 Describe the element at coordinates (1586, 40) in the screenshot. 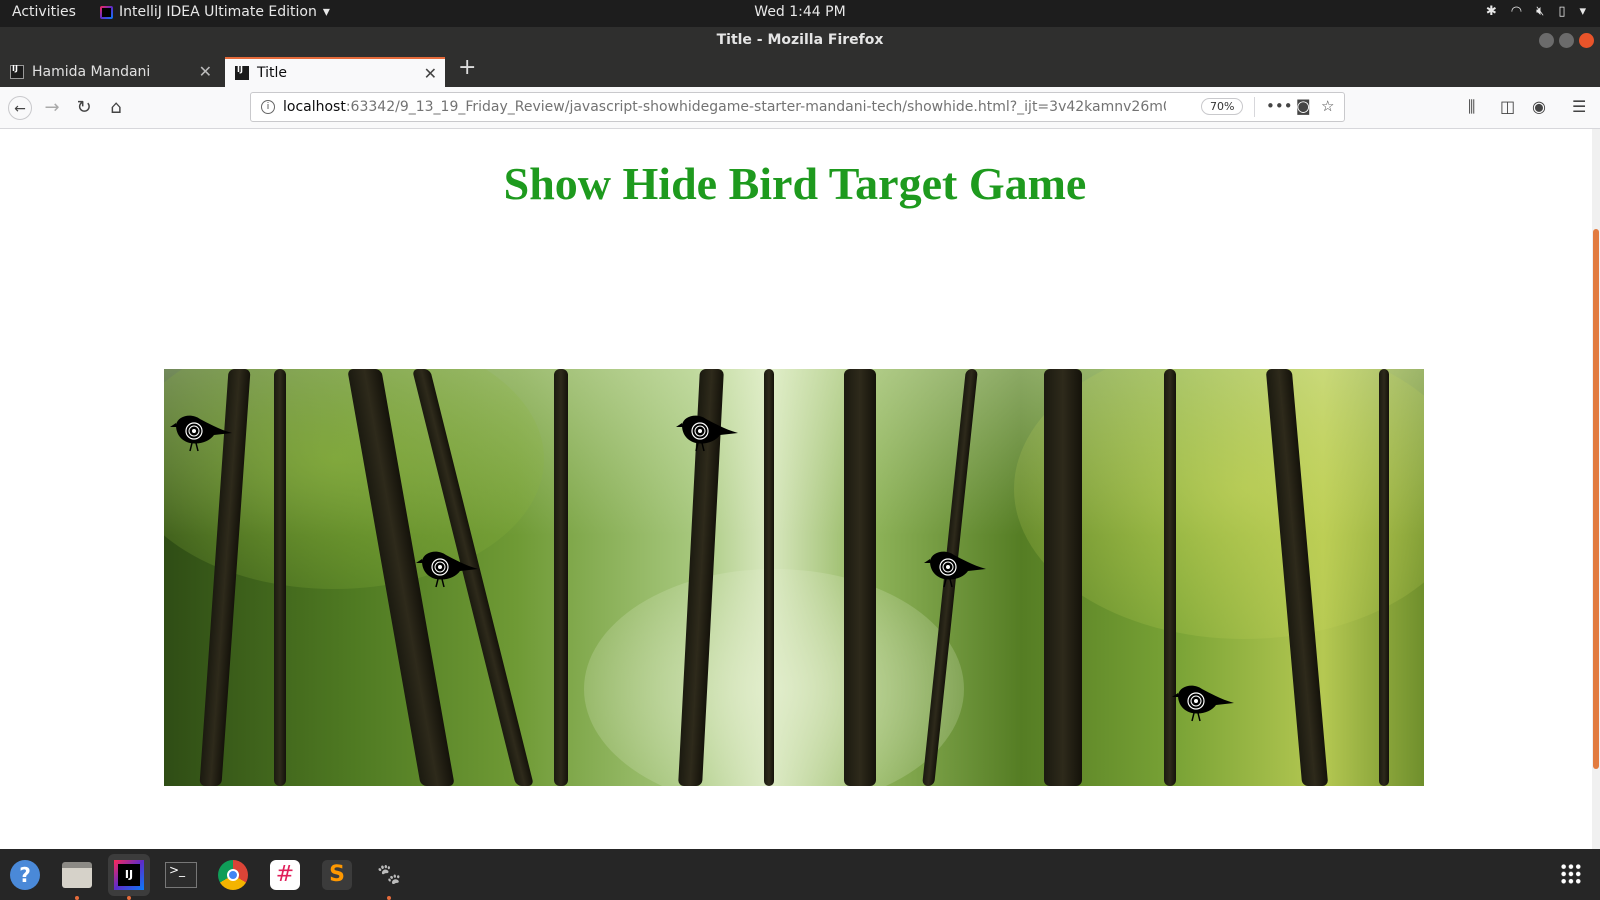

I see `close-window-button` at that location.